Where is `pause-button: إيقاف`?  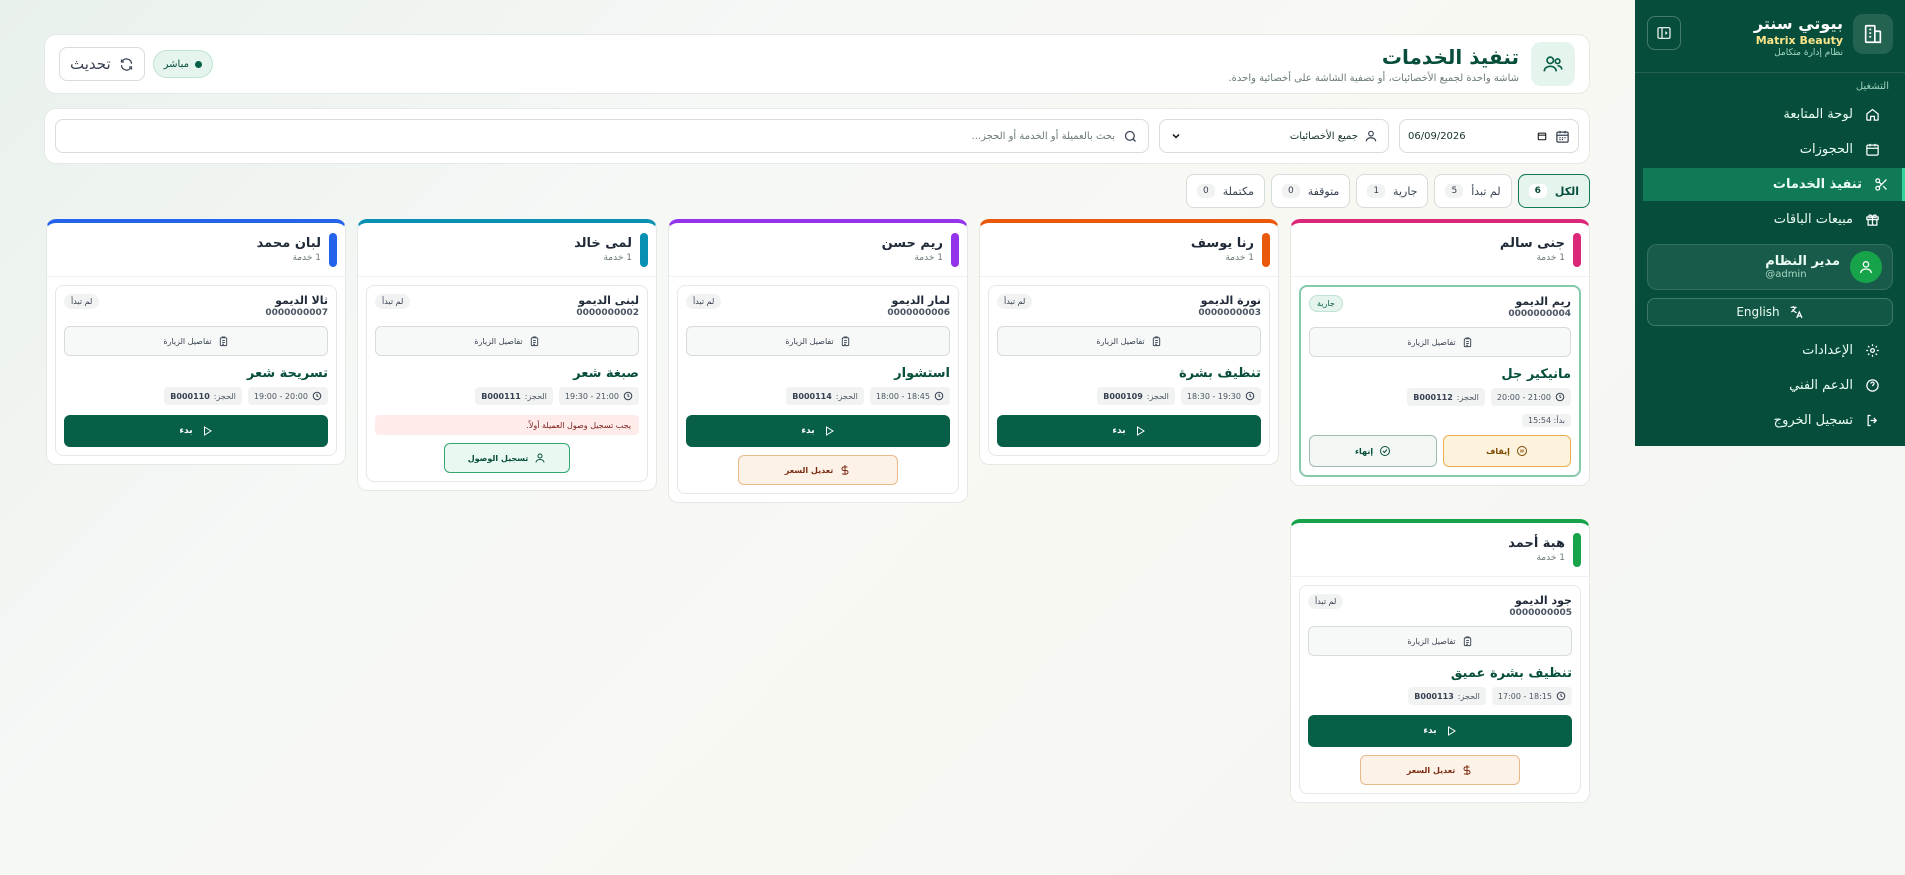 pause-button: إيقاف is located at coordinates (1507, 451).